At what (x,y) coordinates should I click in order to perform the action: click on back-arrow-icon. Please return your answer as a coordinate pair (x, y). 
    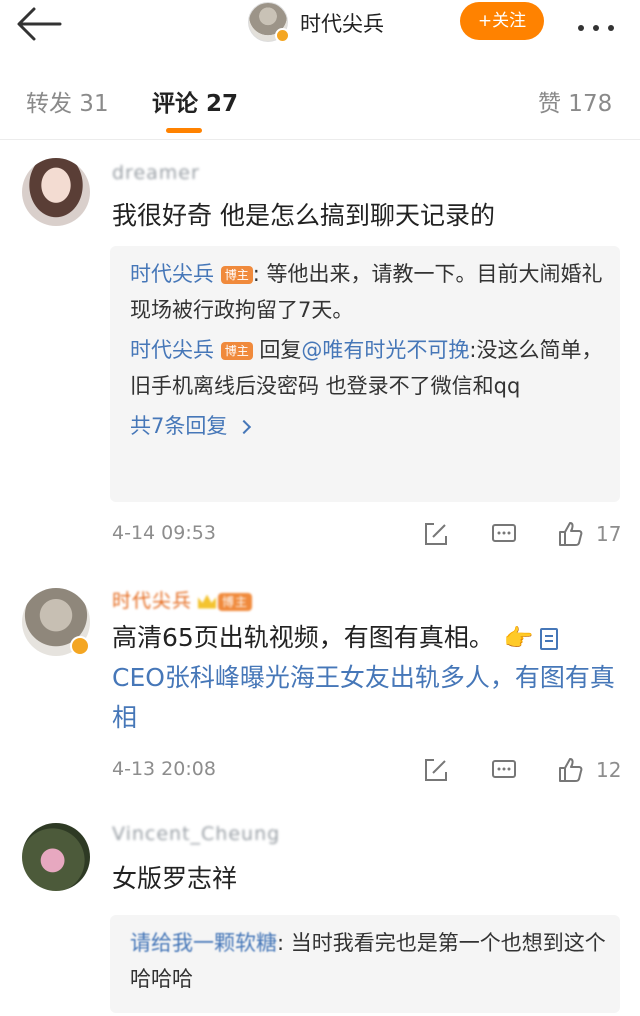
    Looking at the image, I should click on (39, 24).